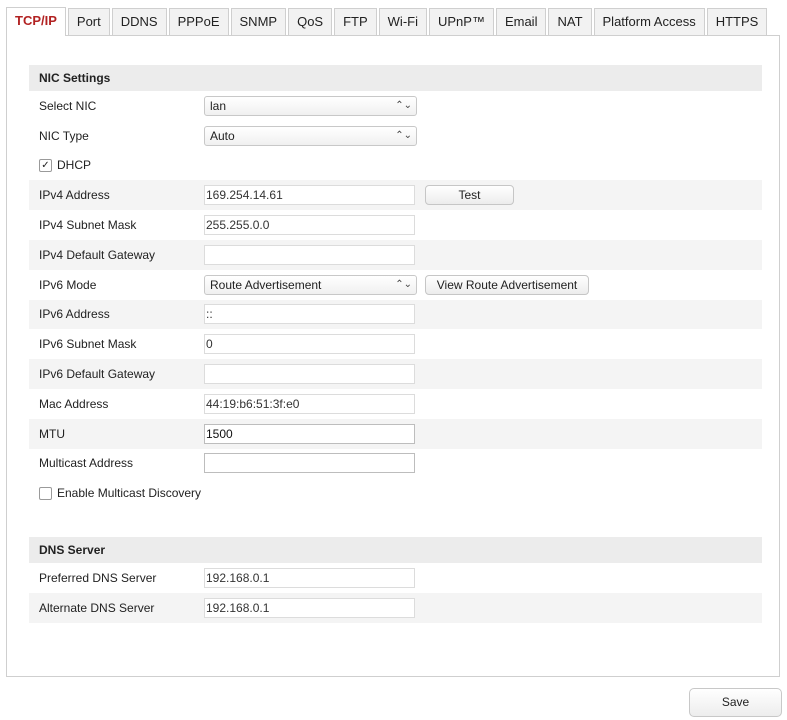  I want to click on tab-email: Email, so click(521, 21).